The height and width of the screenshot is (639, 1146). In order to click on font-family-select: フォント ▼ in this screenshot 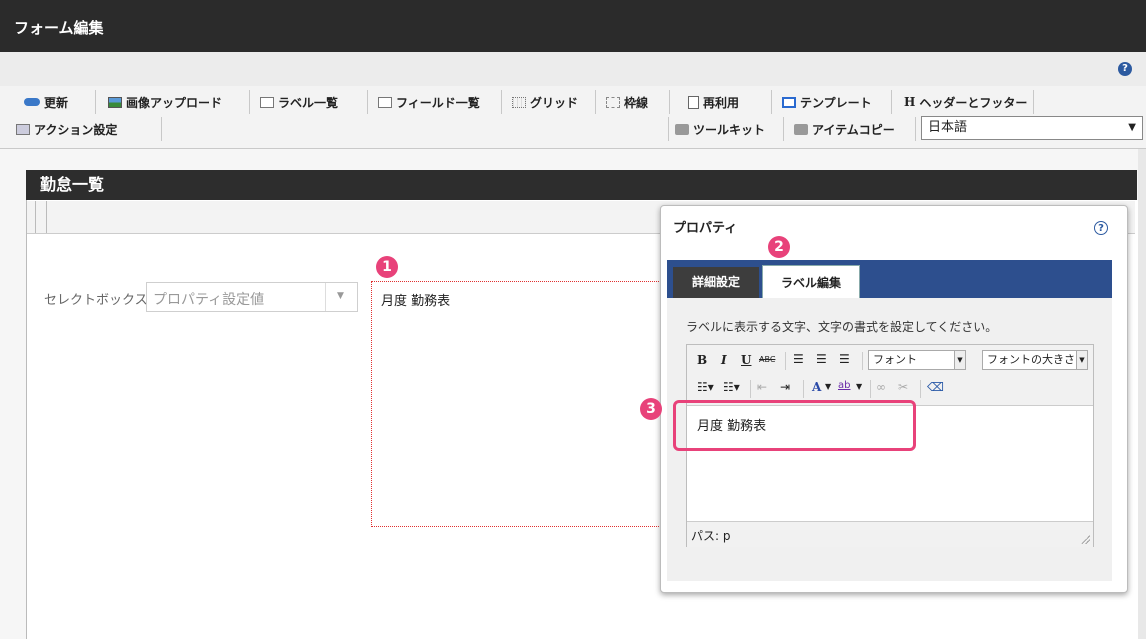, I will do `click(917, 360)`.